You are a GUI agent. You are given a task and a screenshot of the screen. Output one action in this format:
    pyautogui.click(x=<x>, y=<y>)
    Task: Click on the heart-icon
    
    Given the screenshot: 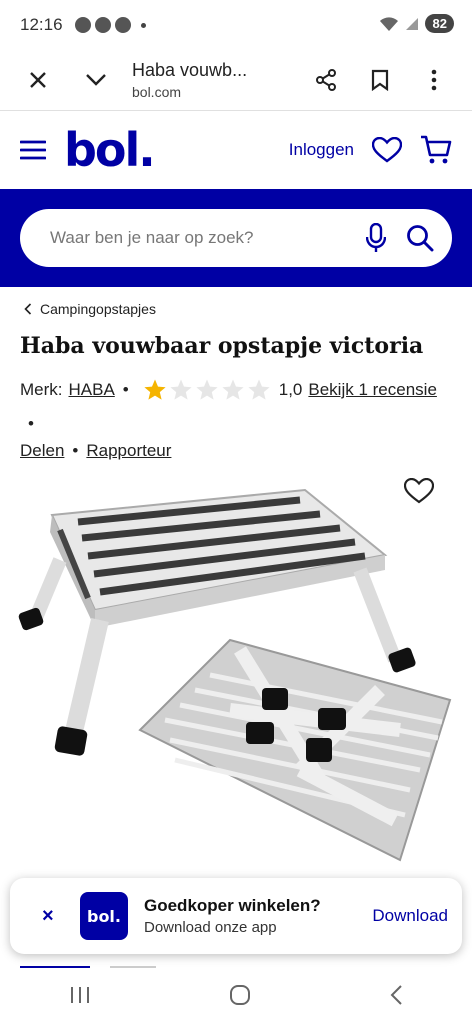 What is the action you would take?
    pyautogui.click(x=387, y=150)
    